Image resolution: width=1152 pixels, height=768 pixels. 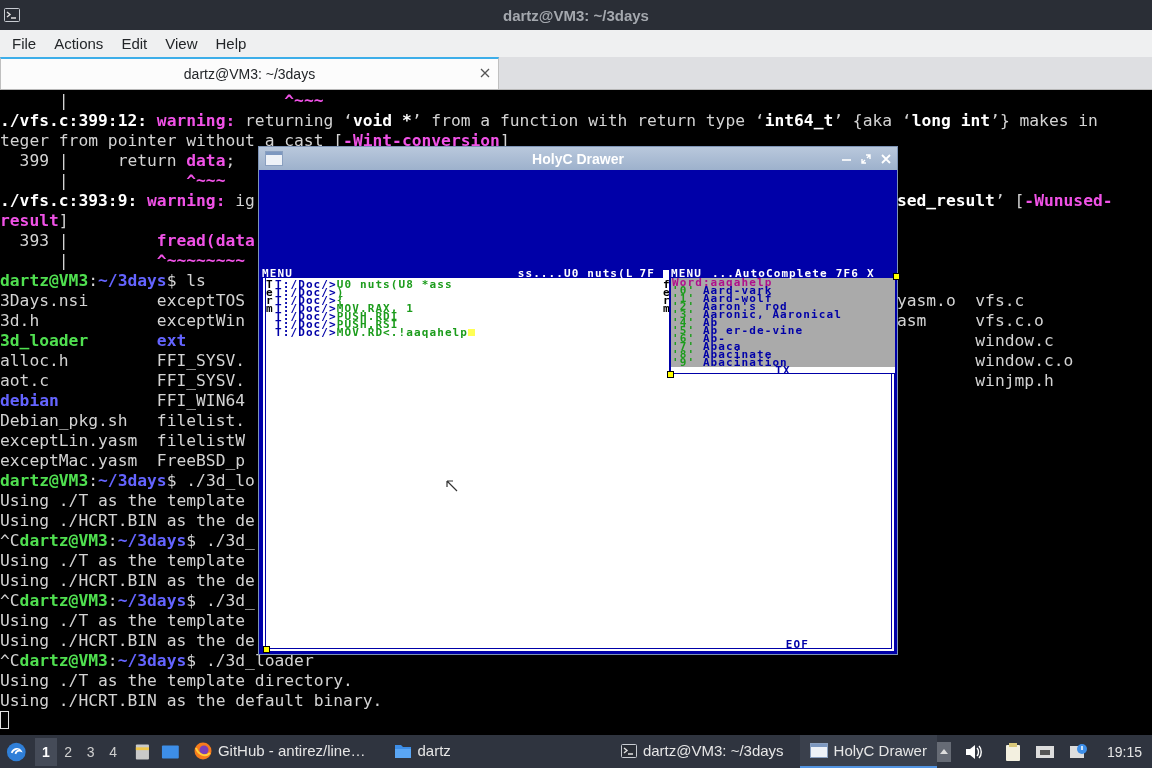 I want to click on speaker-icon, so click(x=973, y=751).